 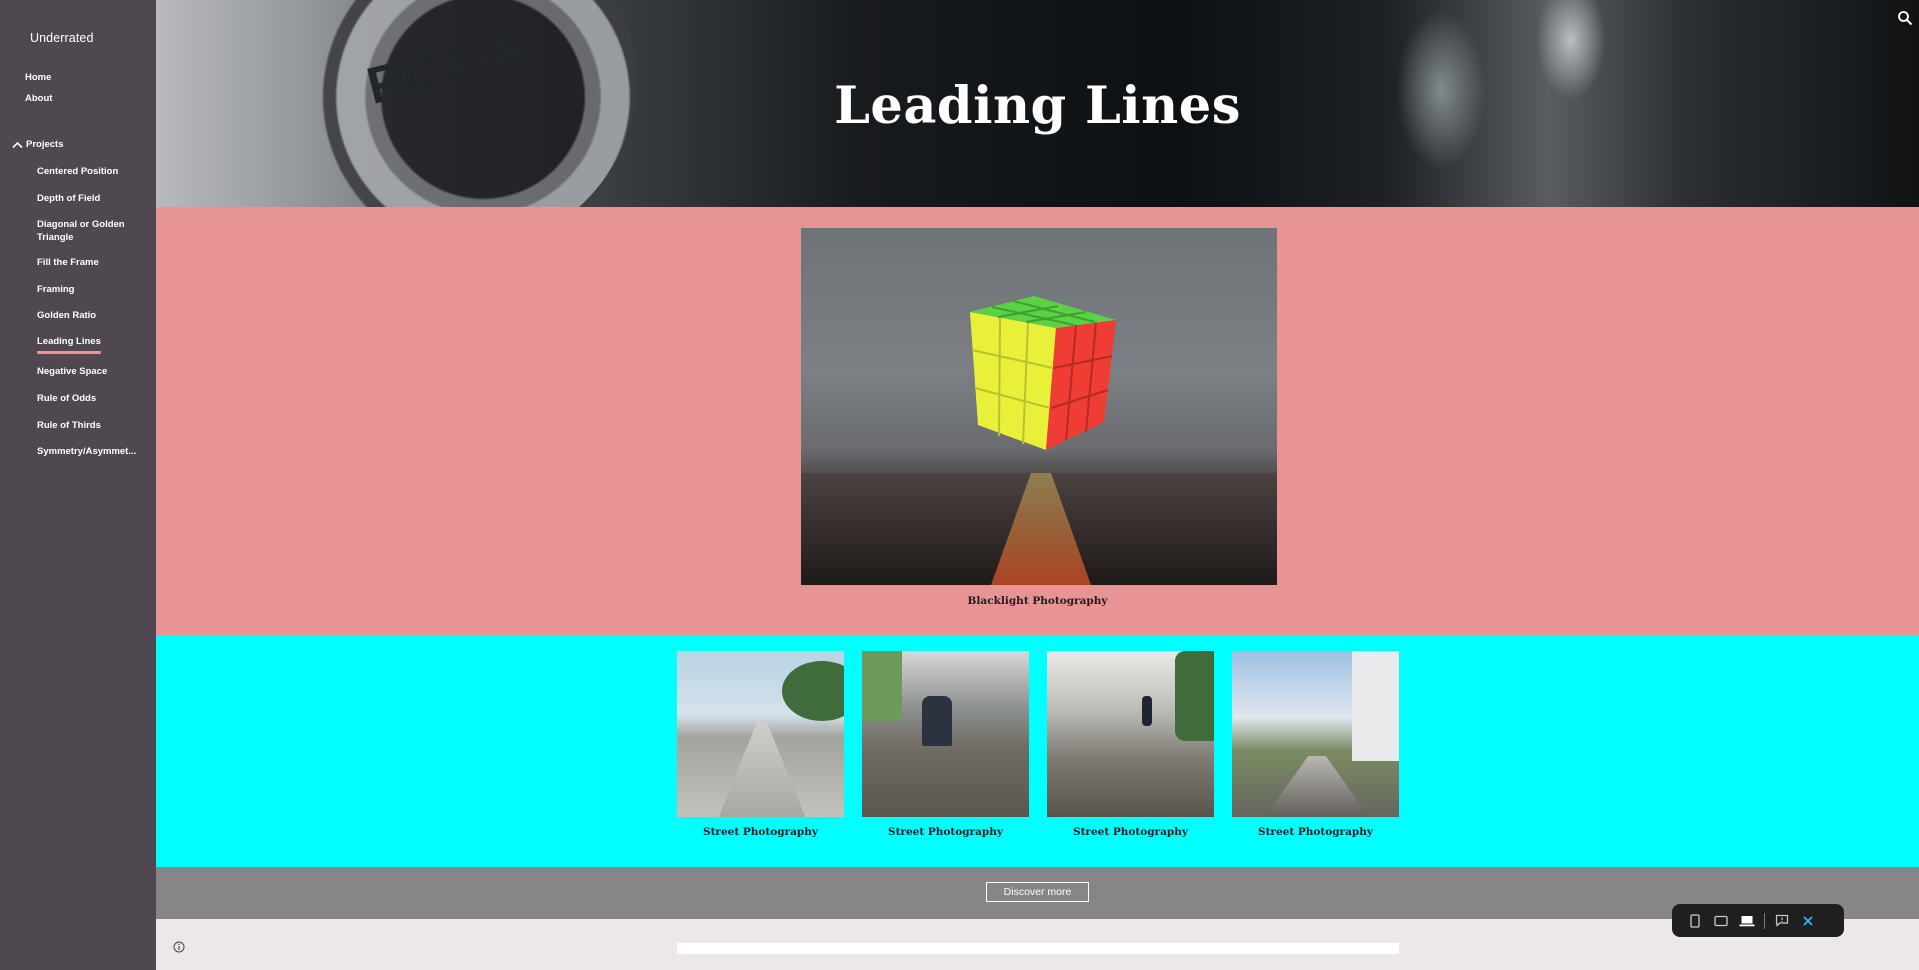 What do you see at coordinates (1905, 18) in the screenshot?
I see `search-icon` at bounding box center [1905, 18].